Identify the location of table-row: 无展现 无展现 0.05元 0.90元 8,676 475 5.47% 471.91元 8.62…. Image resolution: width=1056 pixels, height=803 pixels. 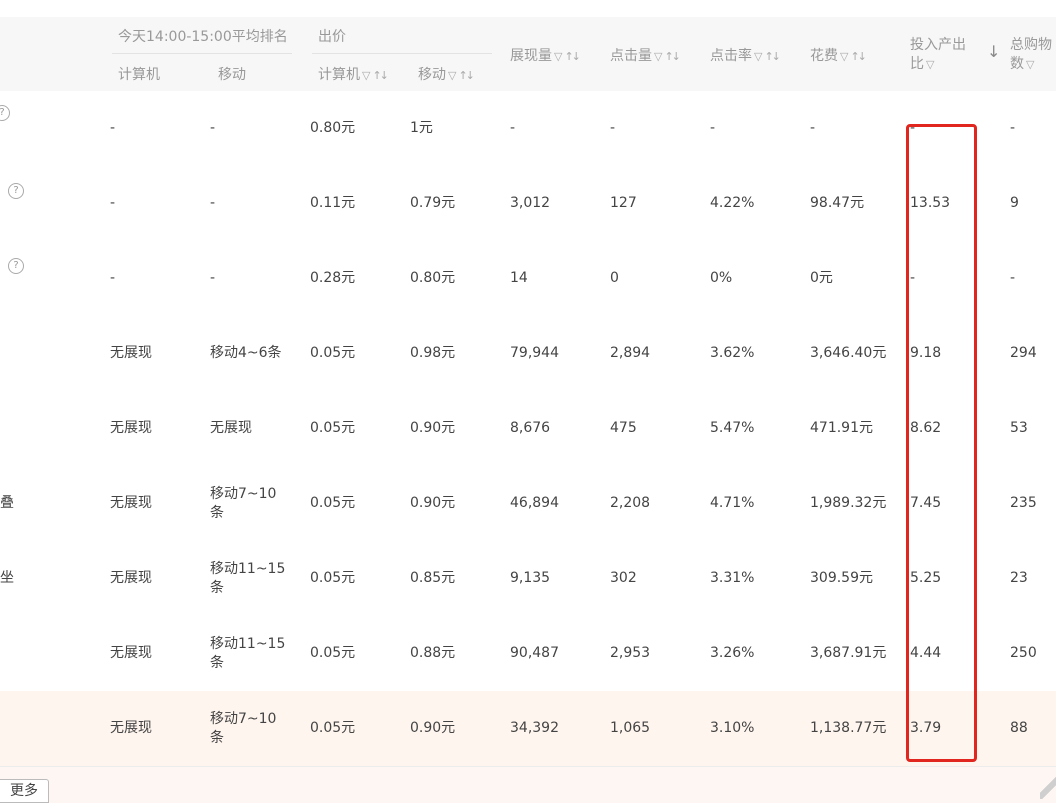
(528, 429).